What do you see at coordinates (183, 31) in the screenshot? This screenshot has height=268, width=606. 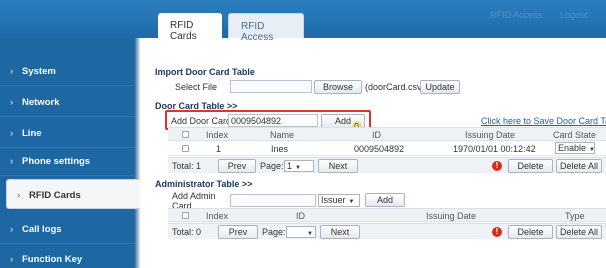 I see `tab-label: RFID Cards` at bounding box center [183, 31].